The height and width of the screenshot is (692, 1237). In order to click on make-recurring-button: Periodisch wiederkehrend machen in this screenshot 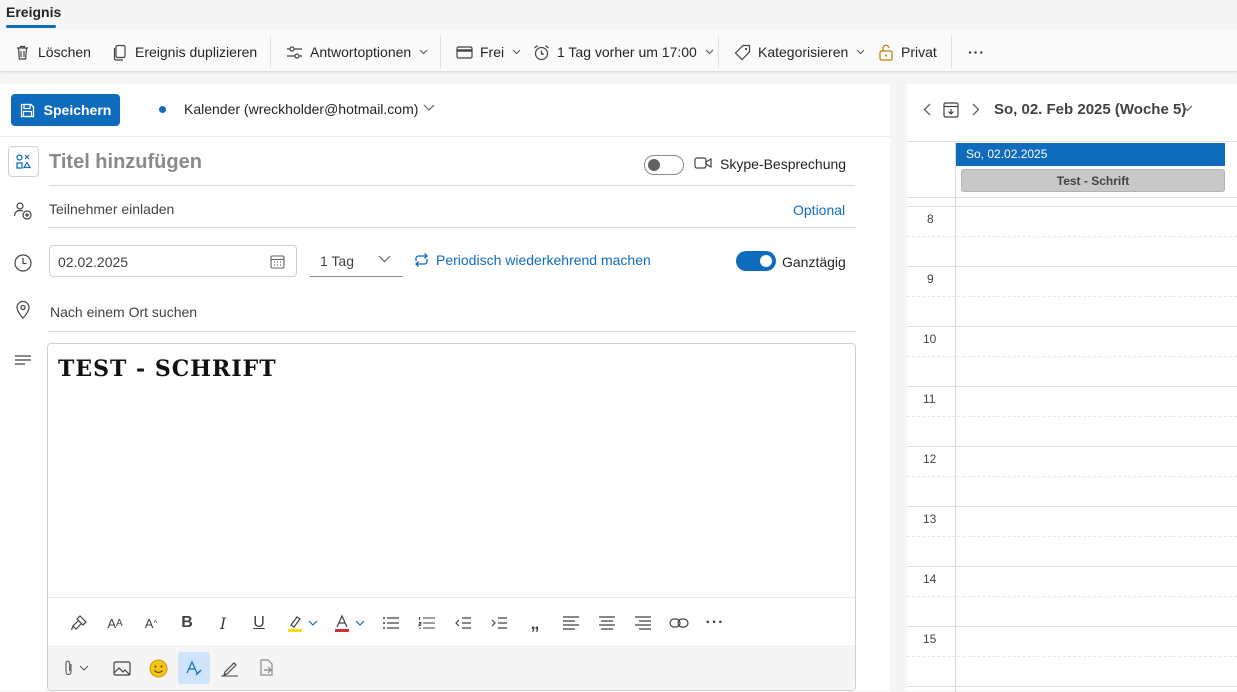, I will do `click(532, 260)`.